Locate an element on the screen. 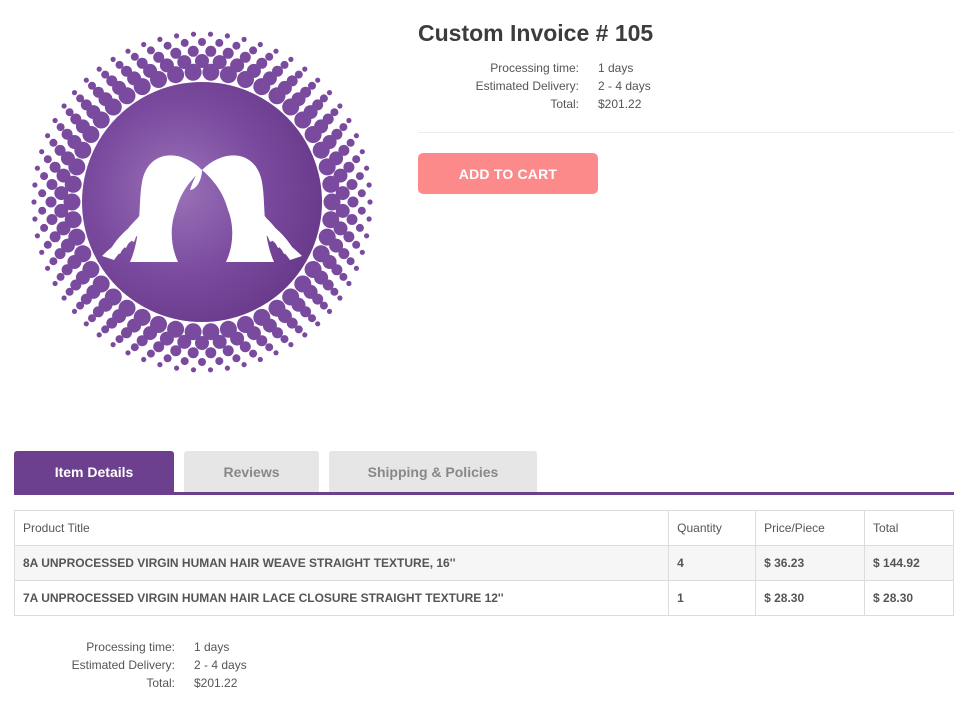 The width and height of the screenshot is (968, 703). processing-time-row: Processing time: 1 days is located at coordinates (534, 68).